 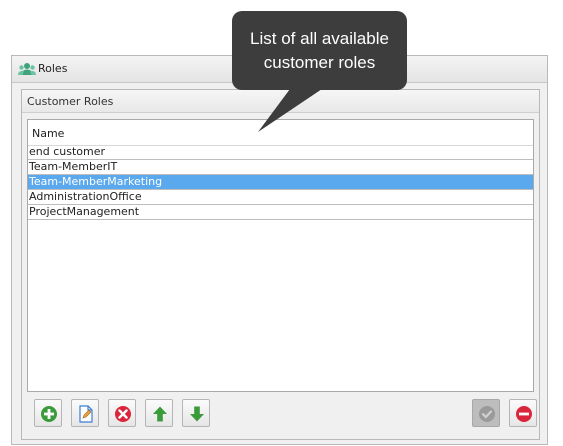 What do you see at coordinates (280, 167) in the screenshot?
I see `table-row: Team-MemberIT` at bounding box center [280, 167].